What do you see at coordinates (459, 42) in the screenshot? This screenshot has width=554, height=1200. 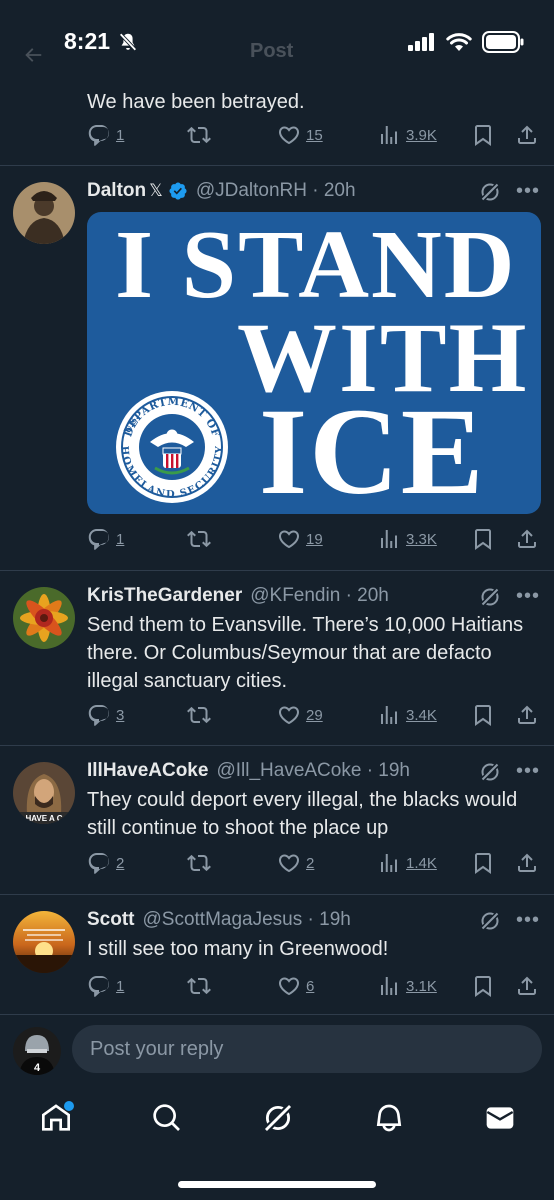 I see `wifi-icon` at bounding box center [459, 42].